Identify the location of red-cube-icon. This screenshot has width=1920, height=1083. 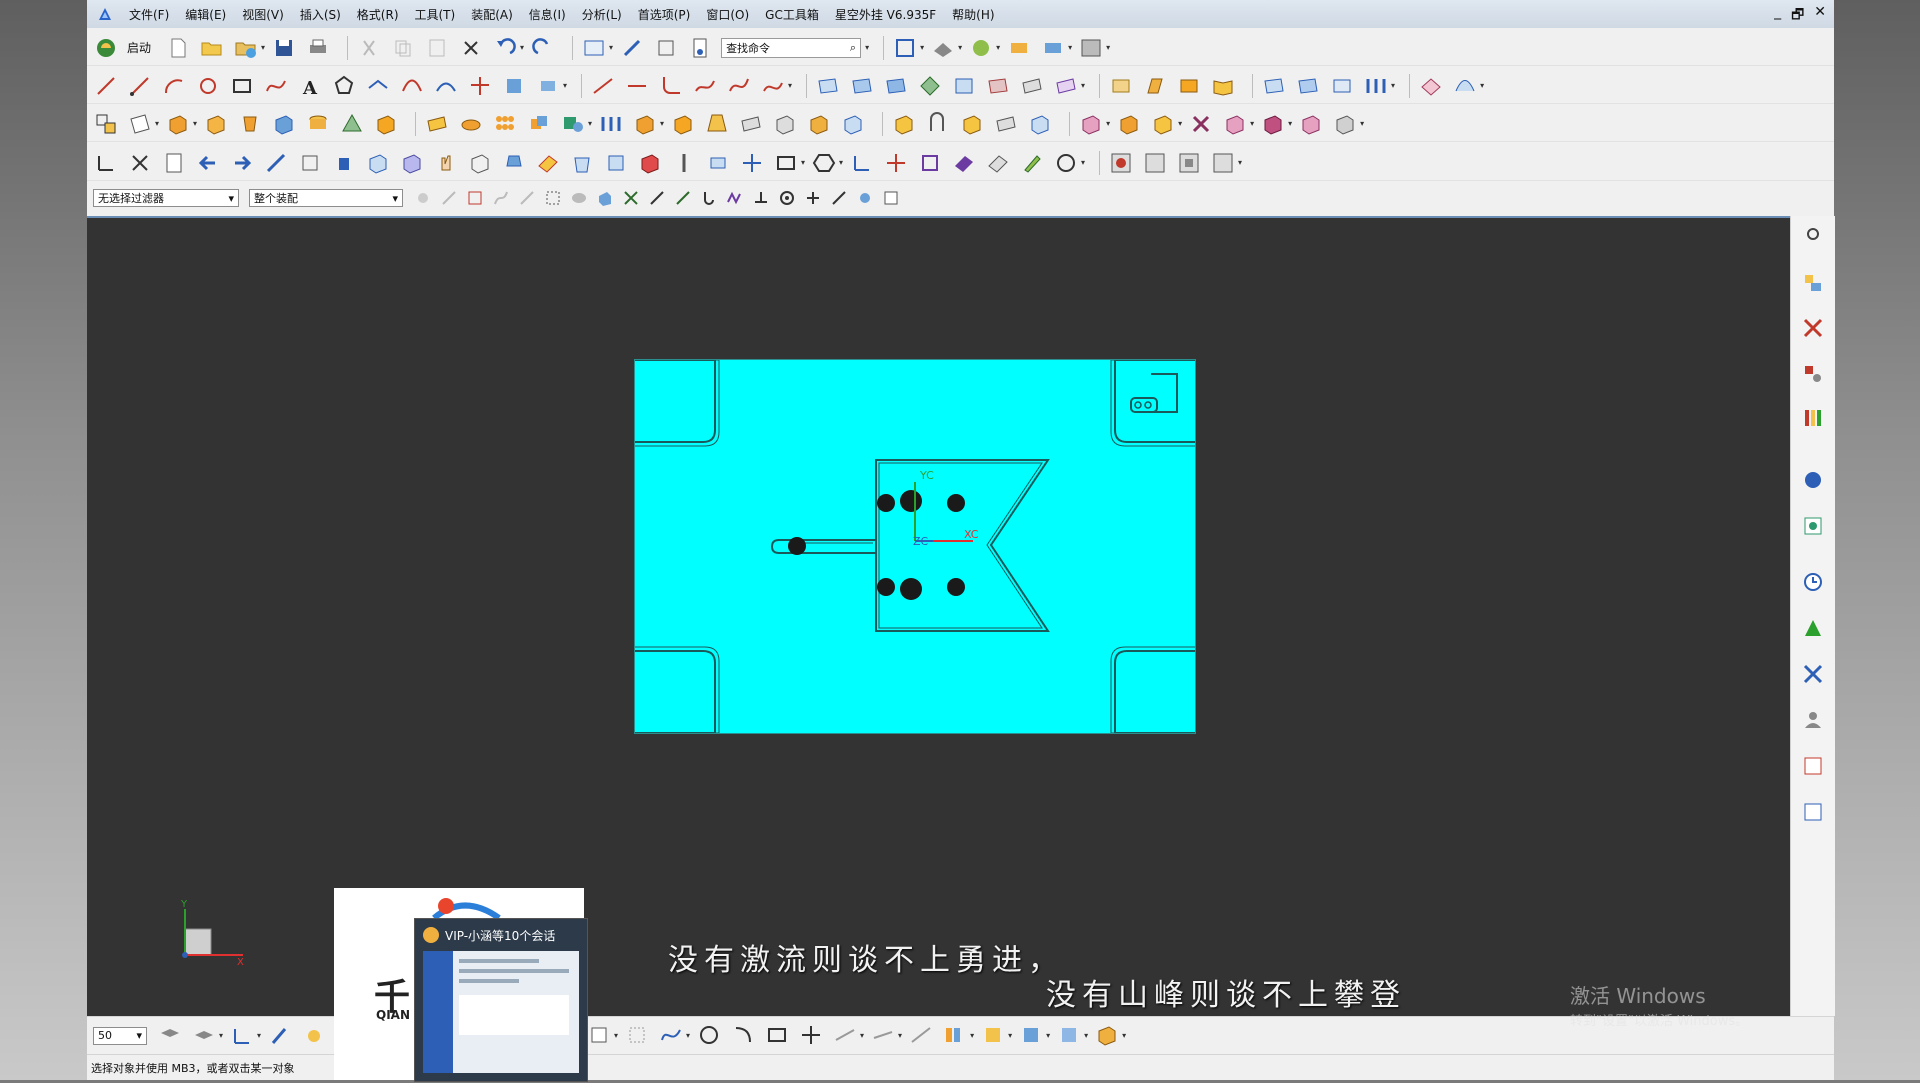
(650, 163).